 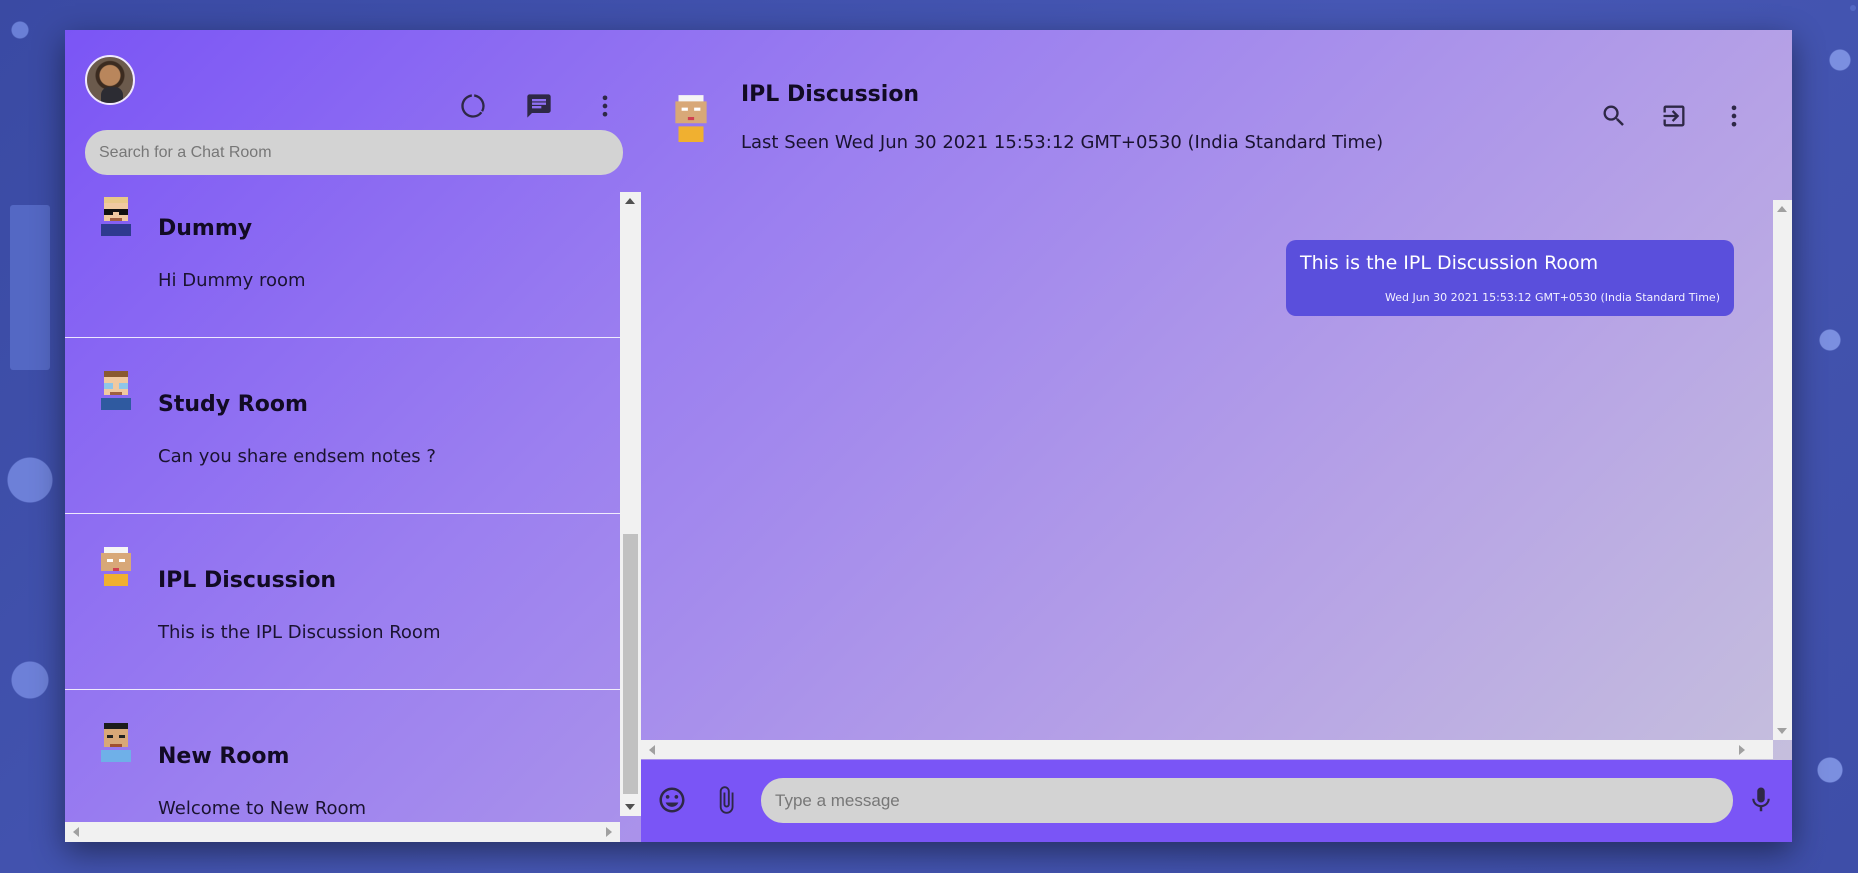 I want to click on chat-scrollbar, so click(x=1782, y=470).